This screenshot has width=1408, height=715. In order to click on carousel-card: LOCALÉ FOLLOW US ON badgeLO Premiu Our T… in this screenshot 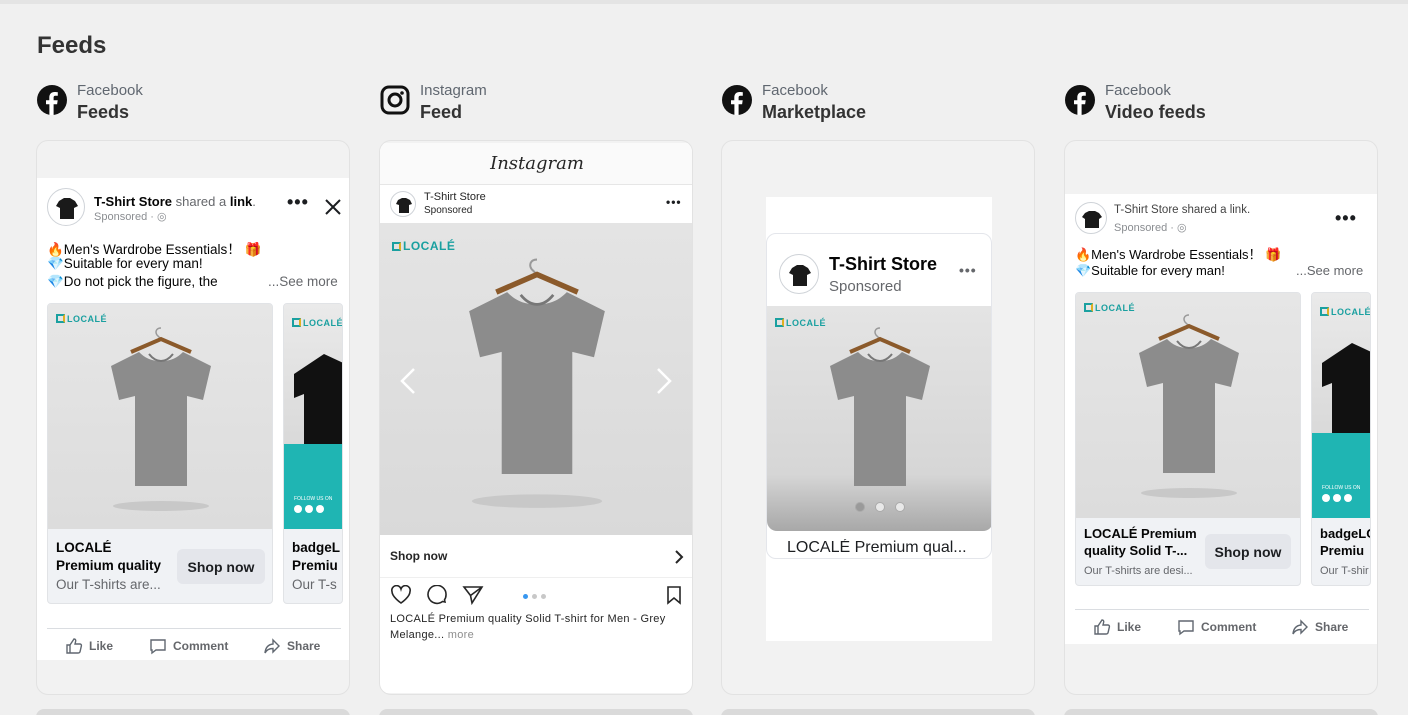, I will do `click(1341, 439)`.